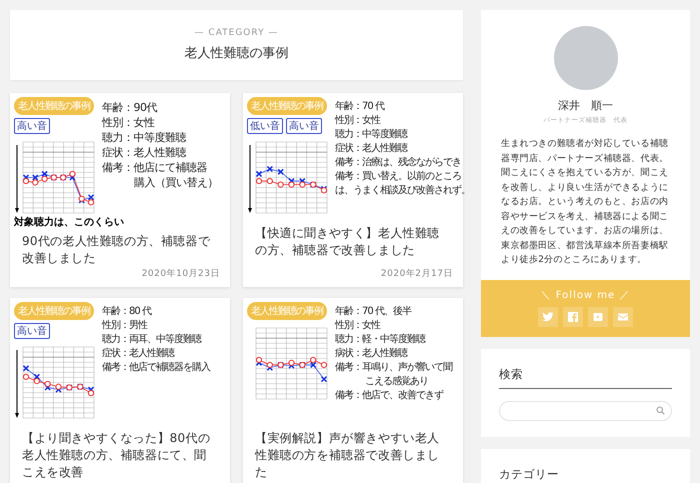 The height and width of the screenshot is (483, 700). What do you see at coordinates (585, 474) in the screenshot?
I see `widget-title: カテゴリー` at bounding box center [585, 474].